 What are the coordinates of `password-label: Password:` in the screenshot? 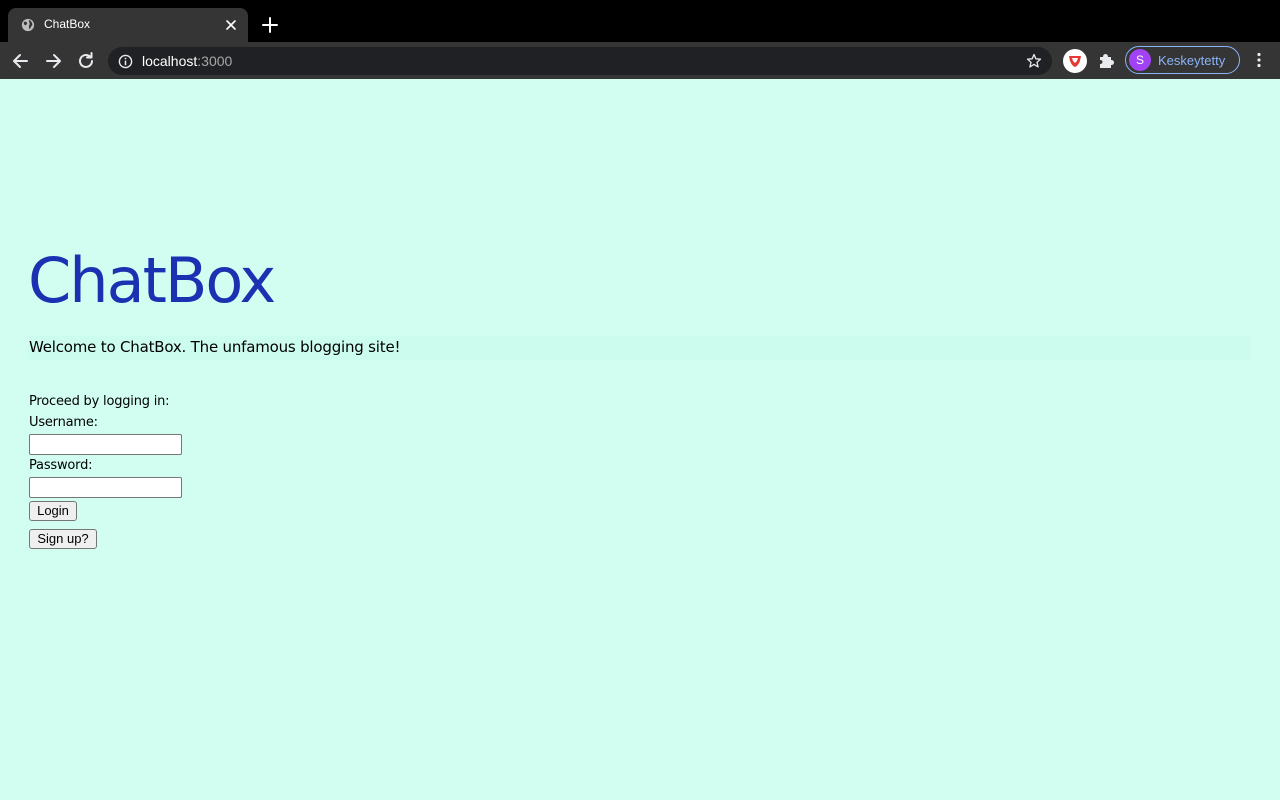 It's located at (61, 465).